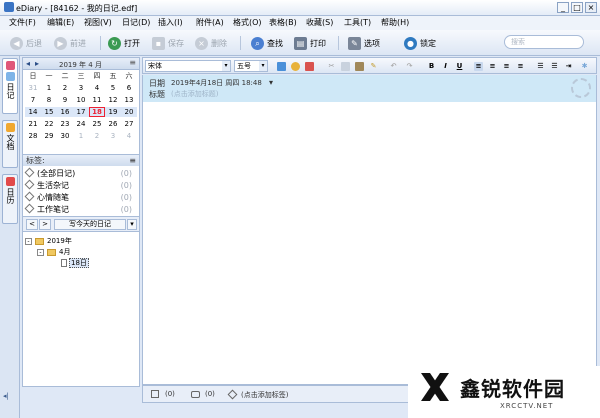 Image resolution: width=600 pixels, height=418 pixels. I want to click on tree-year-node: -2019年, so click(48, 241).